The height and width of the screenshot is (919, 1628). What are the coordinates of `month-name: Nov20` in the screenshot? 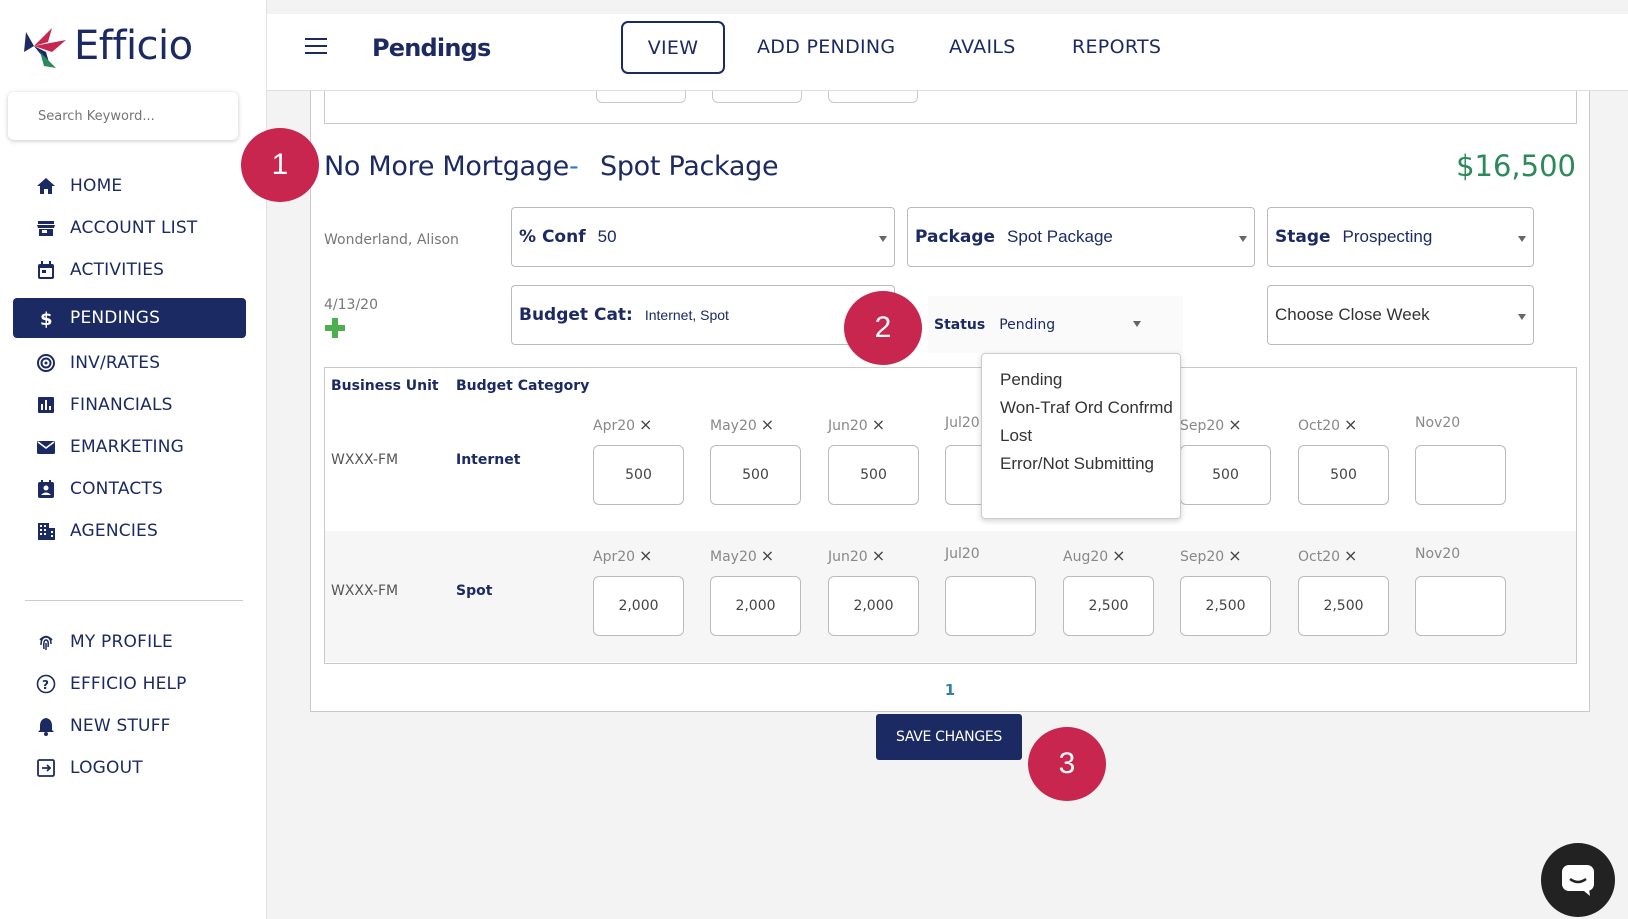 It's located at (1438, 554).